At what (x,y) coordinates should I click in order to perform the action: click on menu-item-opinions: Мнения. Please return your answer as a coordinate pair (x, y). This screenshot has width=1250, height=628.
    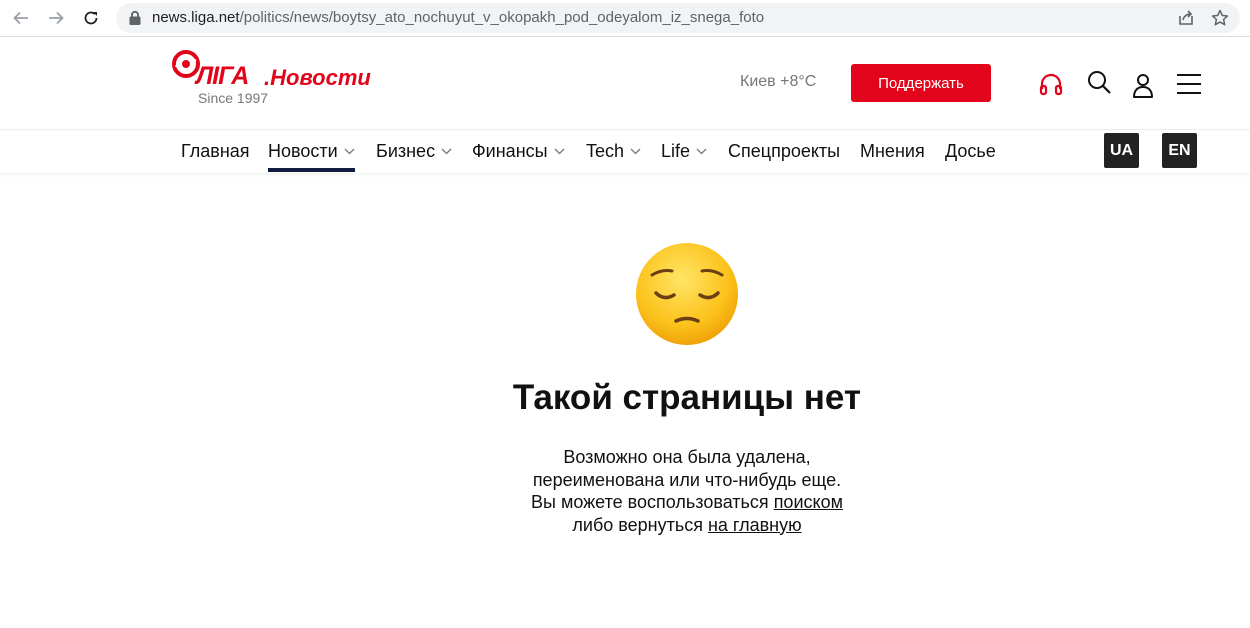
    Looking at the image, I should click on (892, 151).